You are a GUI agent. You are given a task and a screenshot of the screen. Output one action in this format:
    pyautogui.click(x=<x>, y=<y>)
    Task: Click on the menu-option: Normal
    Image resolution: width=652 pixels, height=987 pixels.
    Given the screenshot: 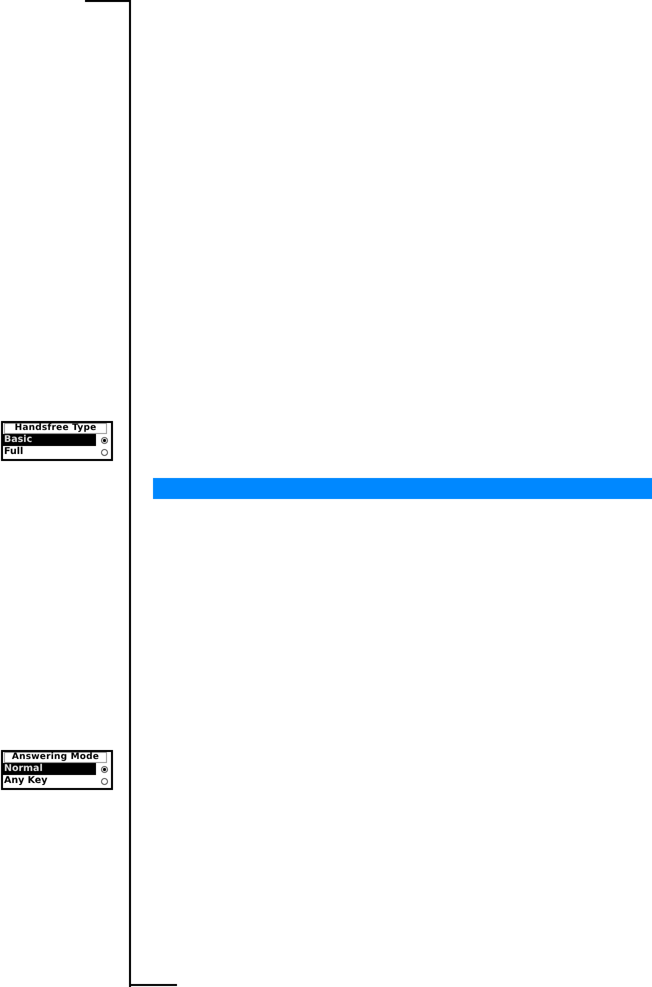 What is the action you would take?
    pyautogui.click(x=49, y=769)
    